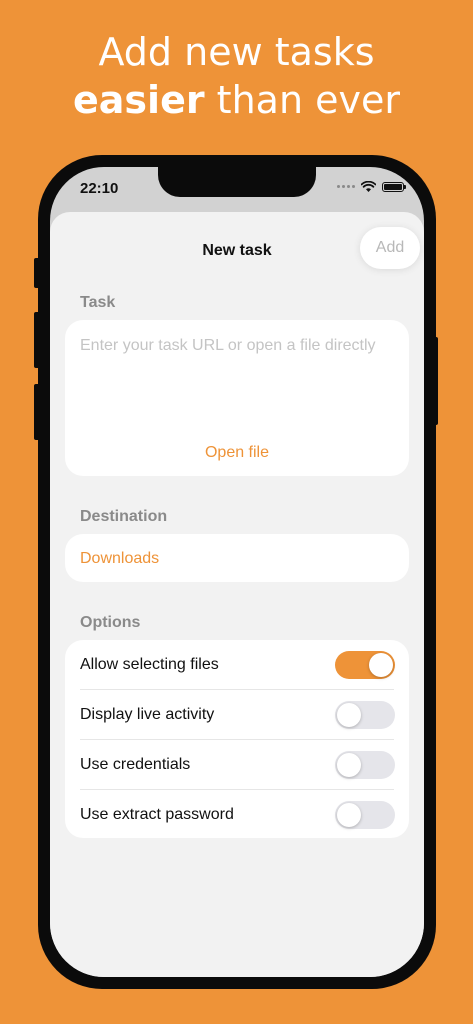  Describe the element at coordinates (346, 186) in the screenshot. I see `signal-dots-icon` at that location.